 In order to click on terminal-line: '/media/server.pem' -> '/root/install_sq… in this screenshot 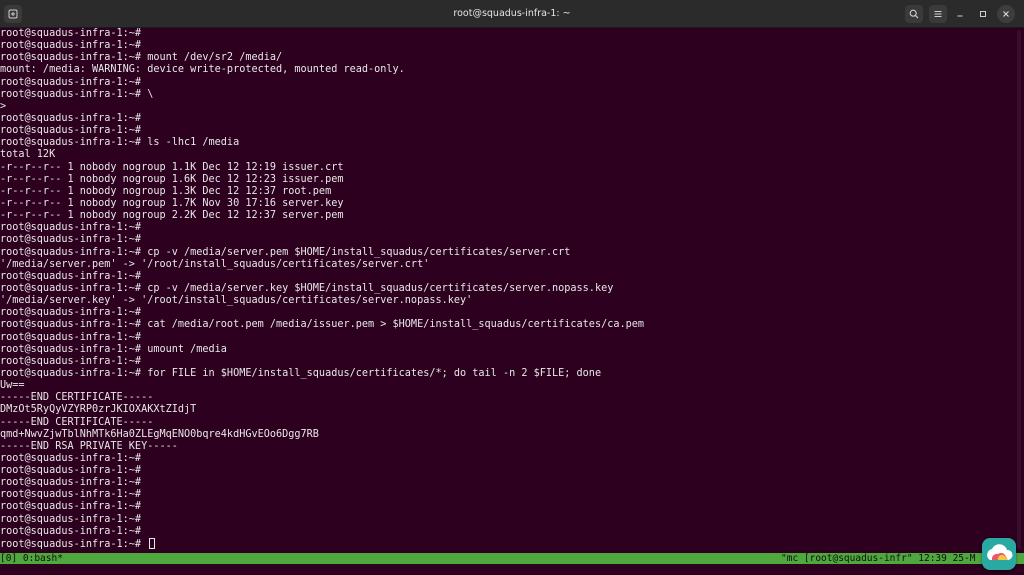, I will do `click(215, 264)`.